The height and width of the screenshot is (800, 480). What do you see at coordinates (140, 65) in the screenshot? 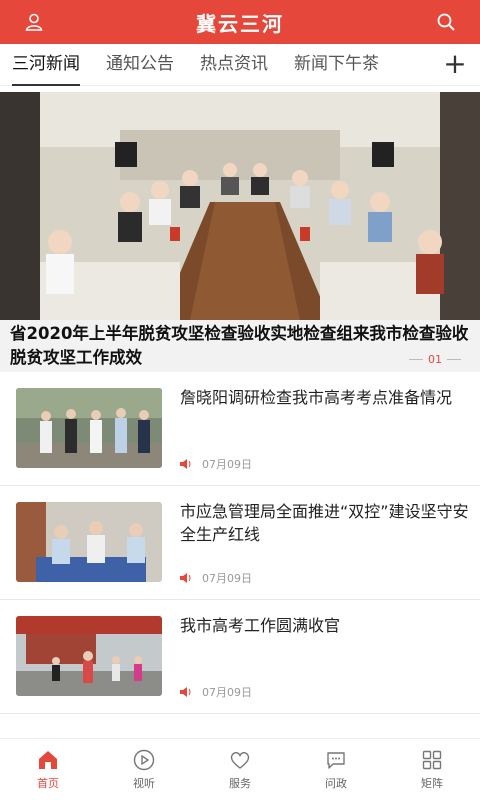
I see `tab-notices: 通知公告` at bounding box center [140, 65].